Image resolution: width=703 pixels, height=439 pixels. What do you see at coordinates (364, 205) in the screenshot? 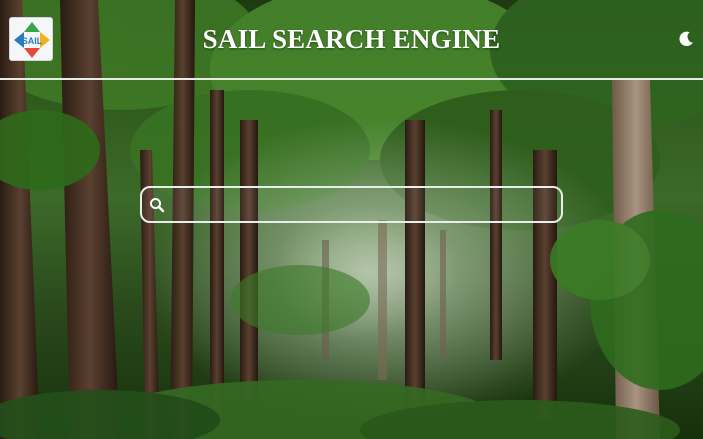
I see `search-input` at bounding box center [364, 205].